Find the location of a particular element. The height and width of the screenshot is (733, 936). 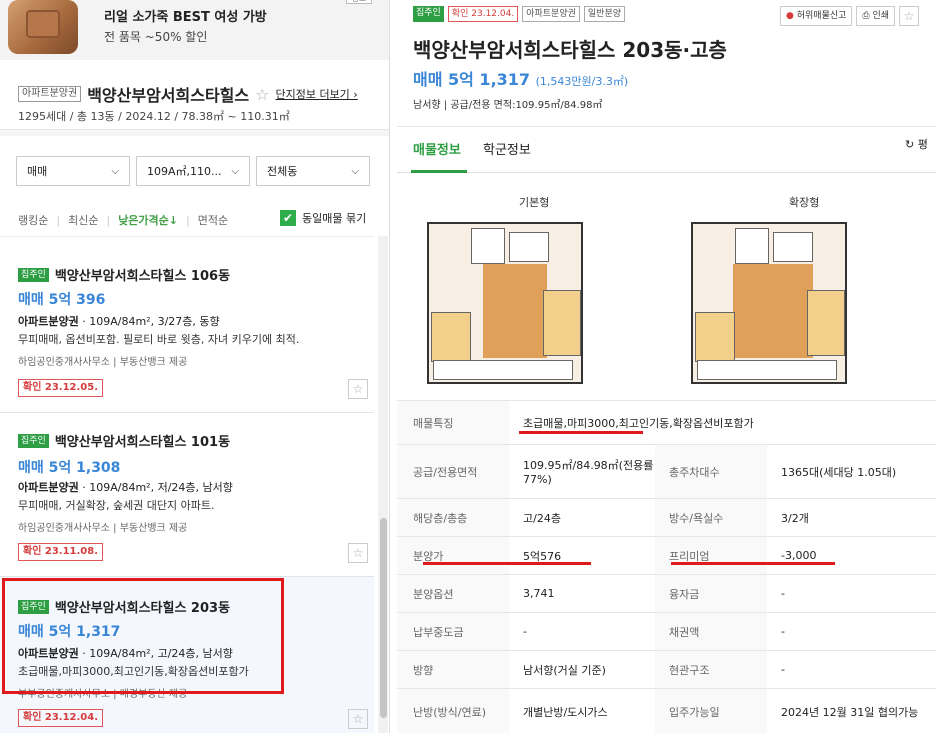

highlight-box is located at coordinates (143, 636).